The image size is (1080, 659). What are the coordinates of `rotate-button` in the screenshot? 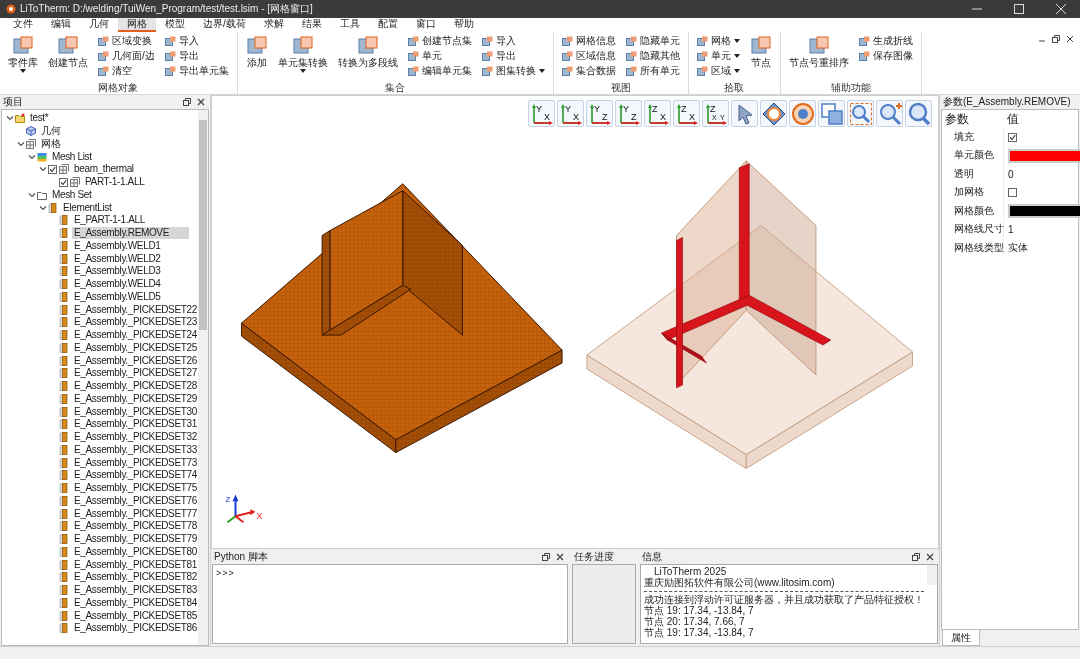 It's located at (773, 114).